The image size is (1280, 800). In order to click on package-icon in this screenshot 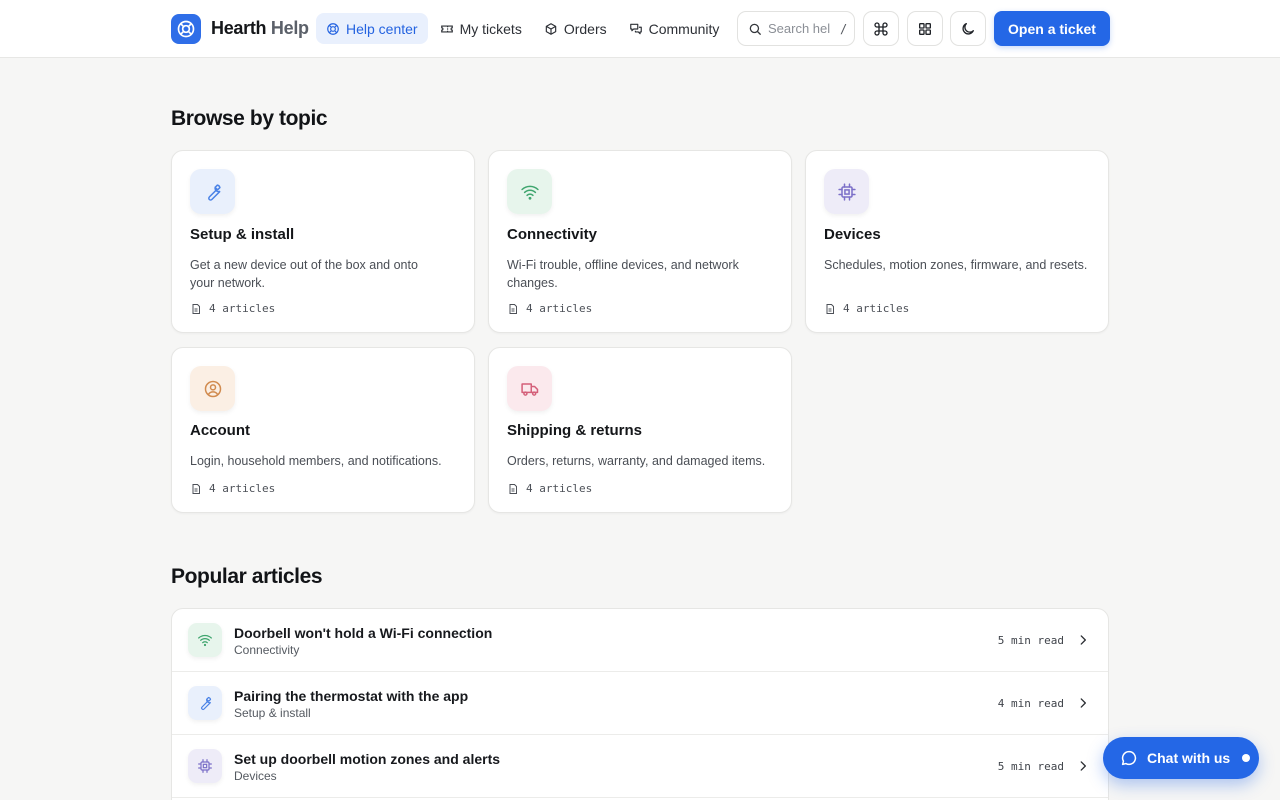, I will do `click(551, 28)`.